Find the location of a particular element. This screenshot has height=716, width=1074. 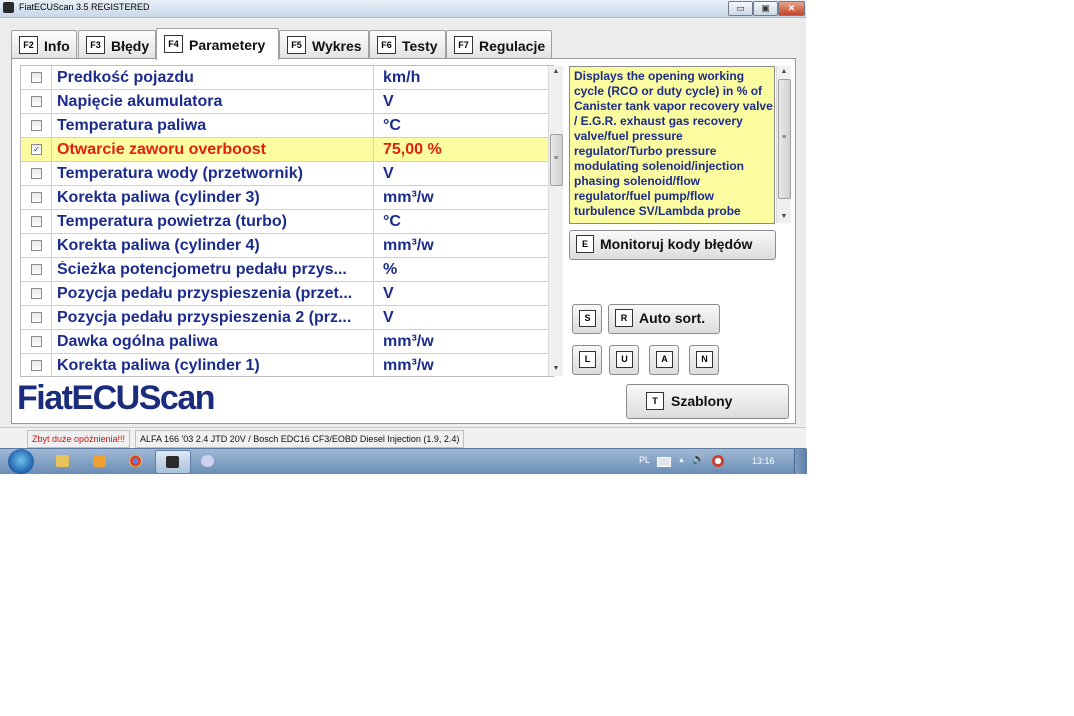

checkbox-cell: ✓ is located at coordinates (36, 149).